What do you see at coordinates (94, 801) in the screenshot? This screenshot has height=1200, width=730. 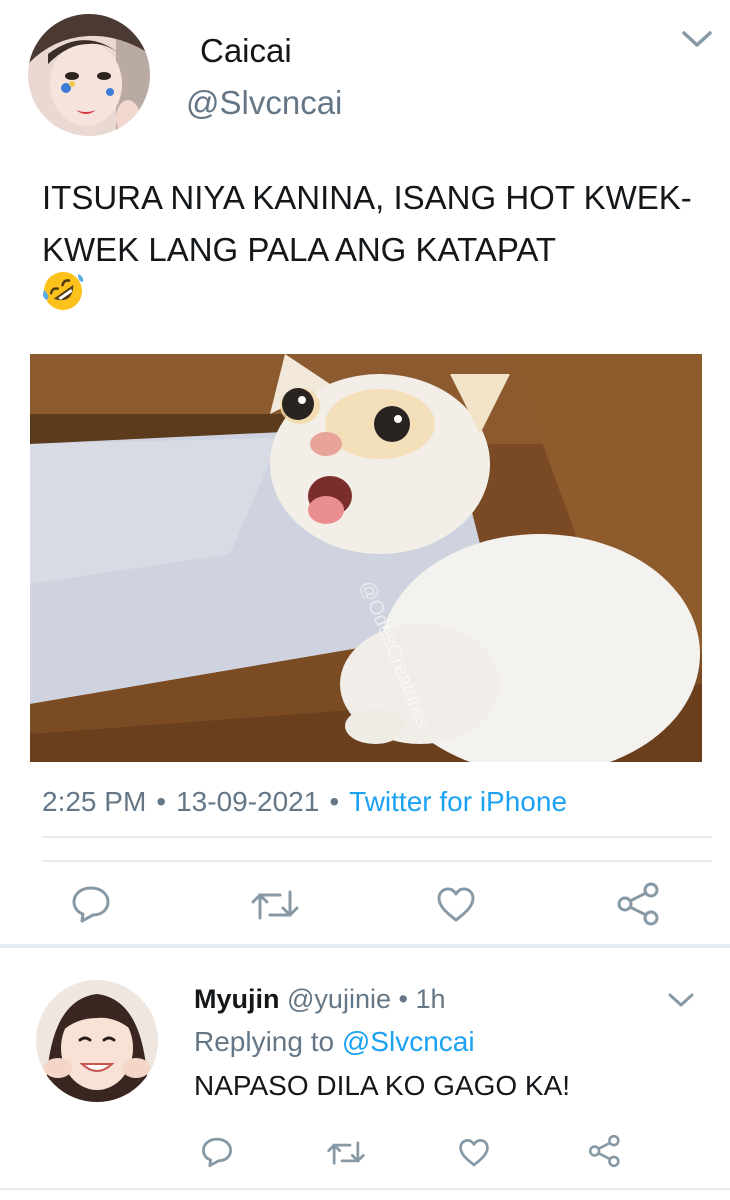 I see `tweet-time: 2:25 PM` at bounding box center [94, 801].